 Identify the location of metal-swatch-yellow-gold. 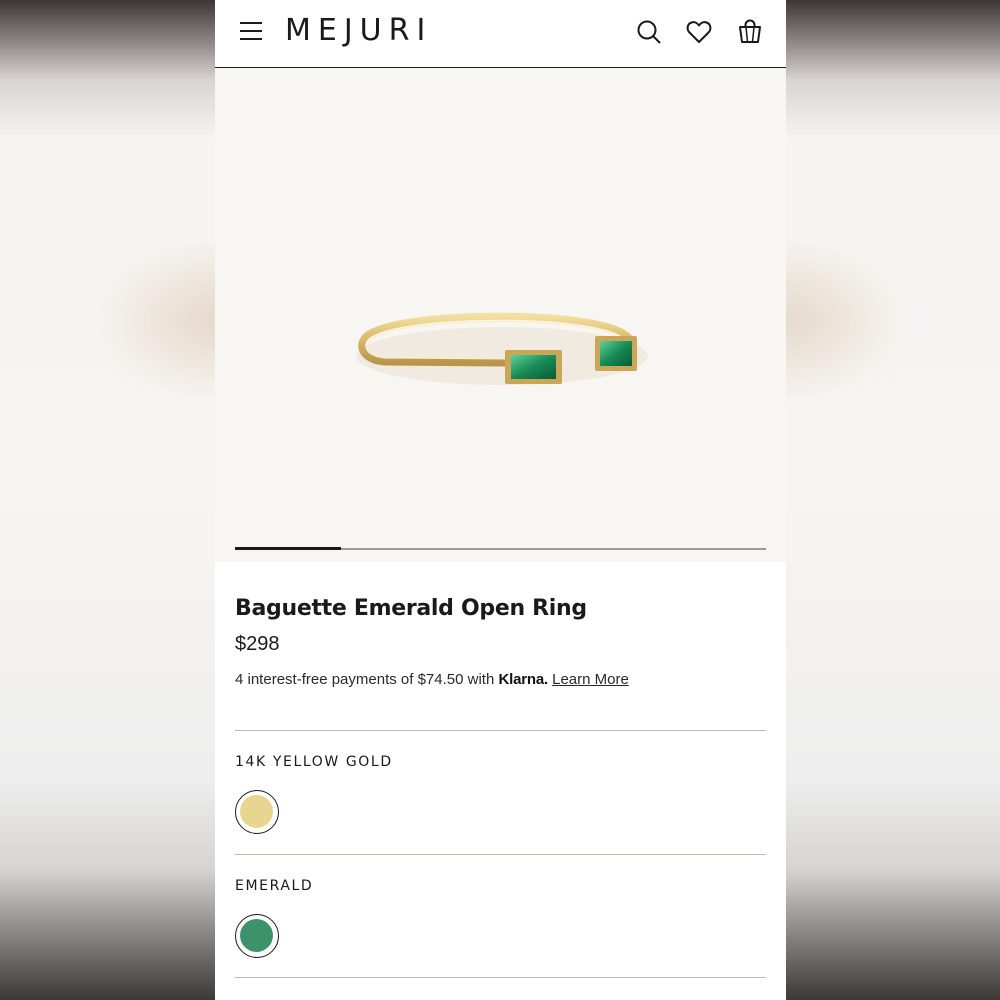
(257, 812).